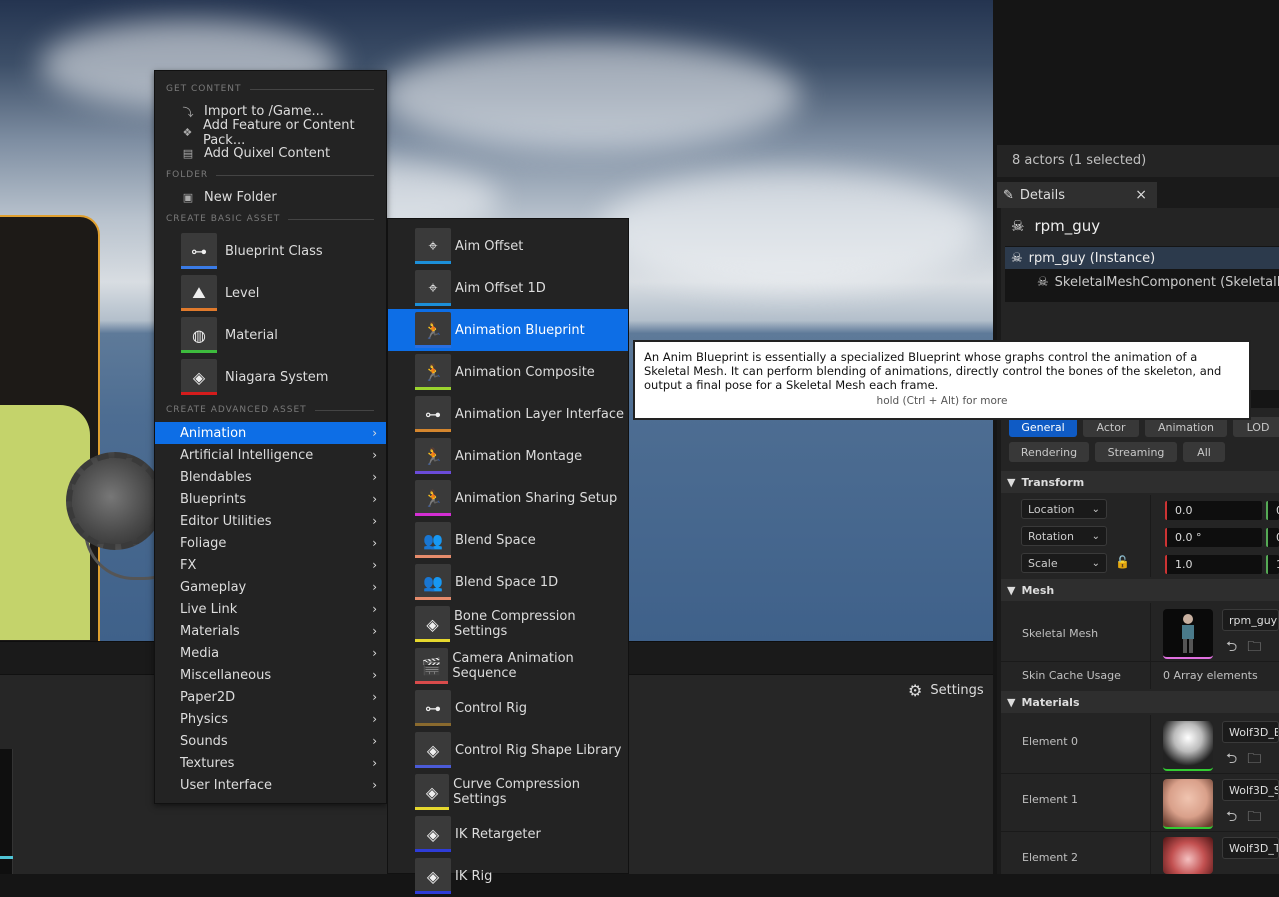  What do you see at coordinates (270, 763) in the screenshot?
I see `submenu-textures: Textures ›` at bounding box center [270, 763].